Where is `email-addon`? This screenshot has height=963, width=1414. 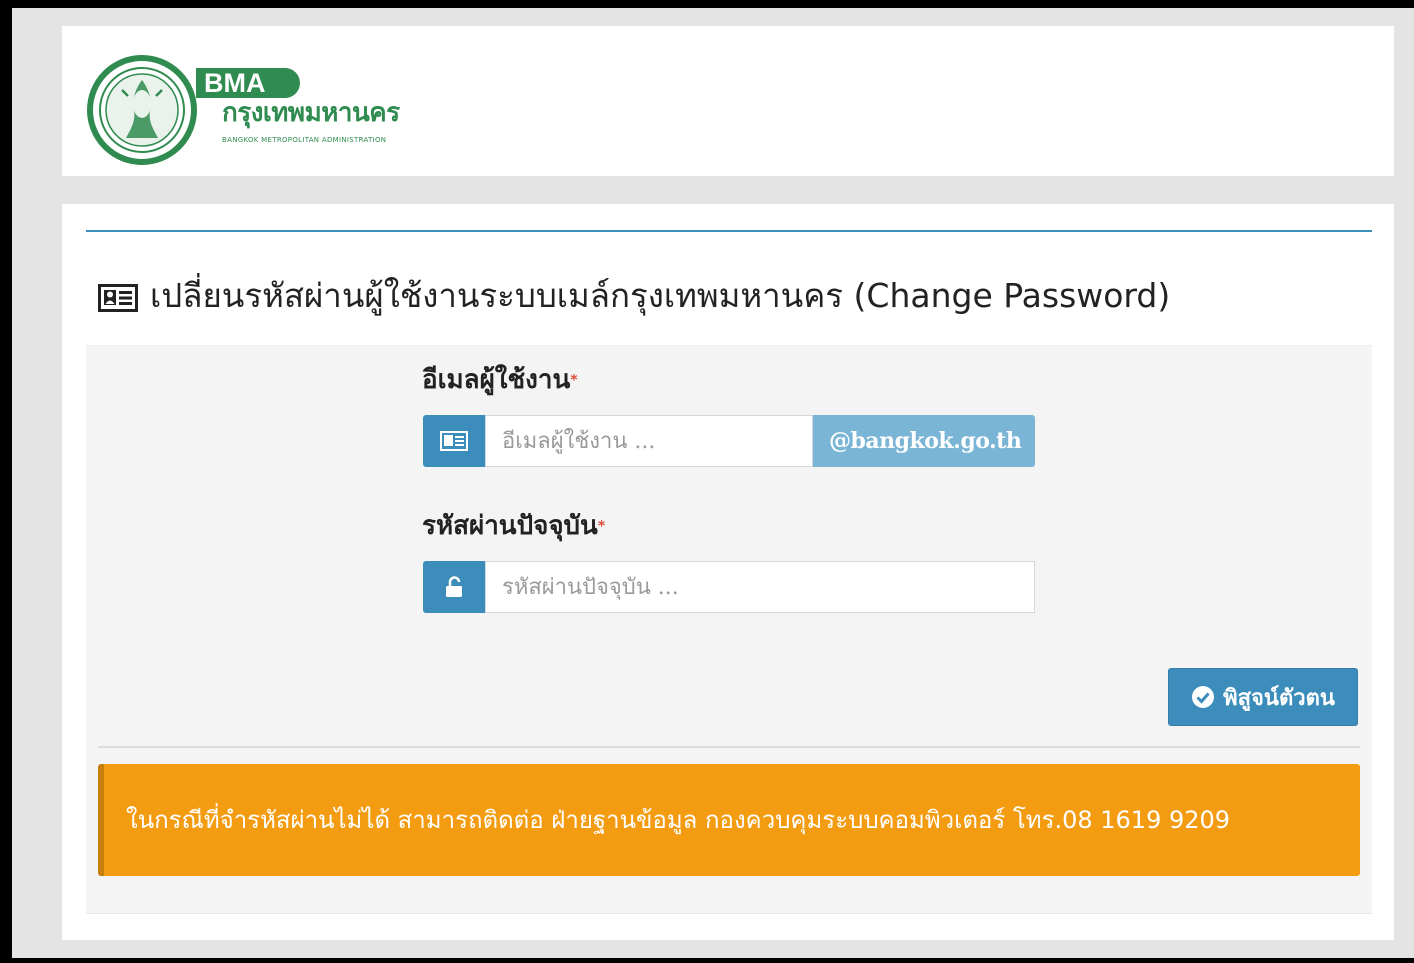 email-addon is located at coordinates (454, 441).